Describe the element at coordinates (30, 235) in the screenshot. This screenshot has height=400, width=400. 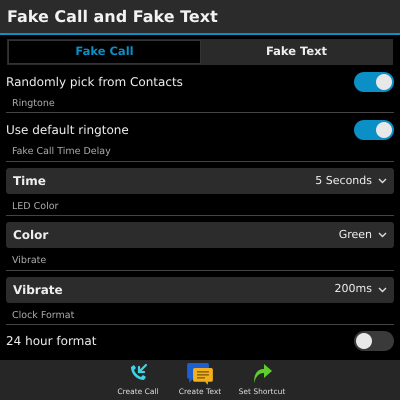
I see `dropdown-label: Color` at that location.